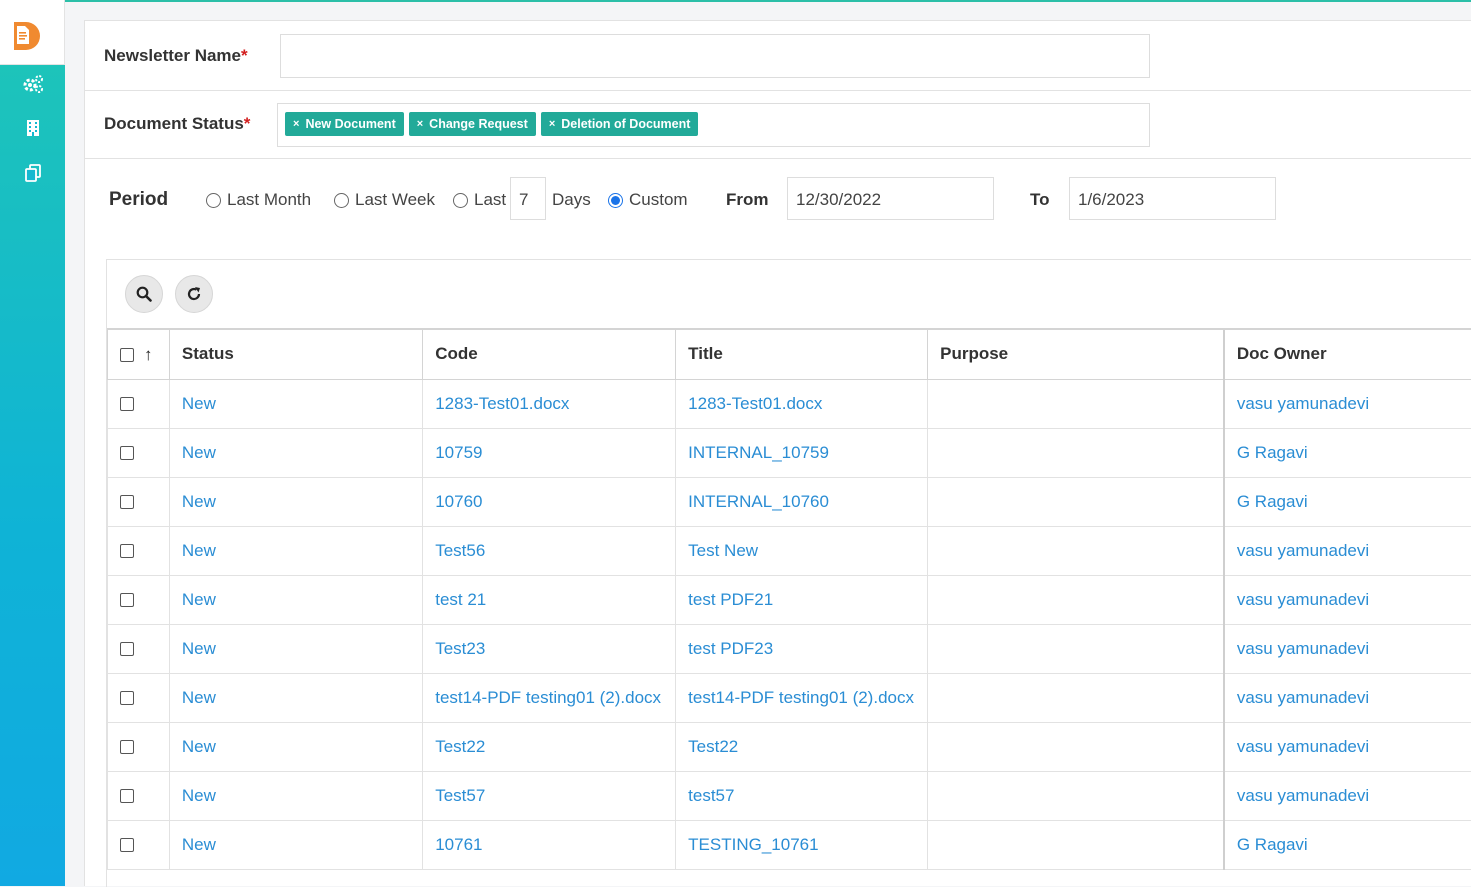  I want to click on select-all-checkbox, so click(127, 355).